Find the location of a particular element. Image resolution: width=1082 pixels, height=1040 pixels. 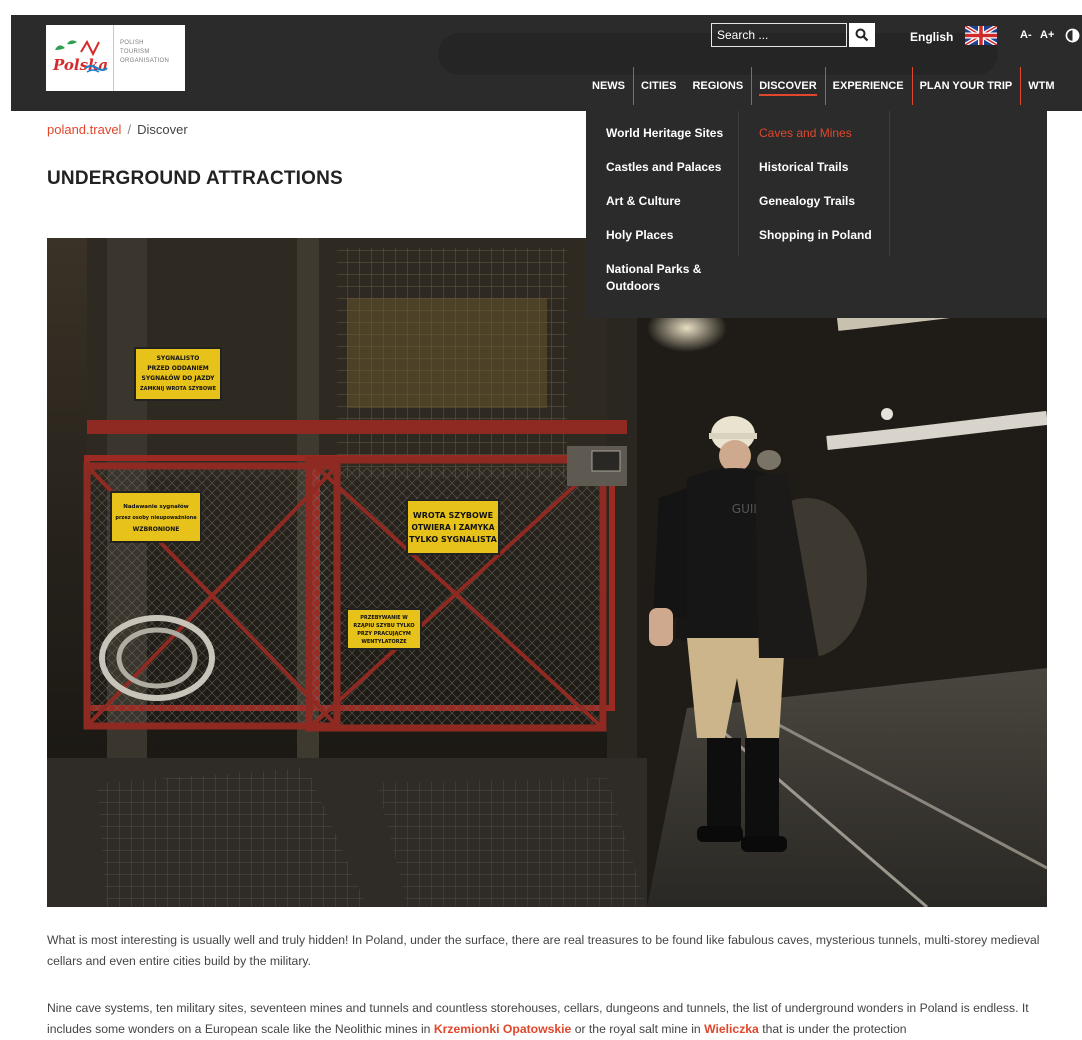

uk-flag-icon is located at coordinates (981, 35).